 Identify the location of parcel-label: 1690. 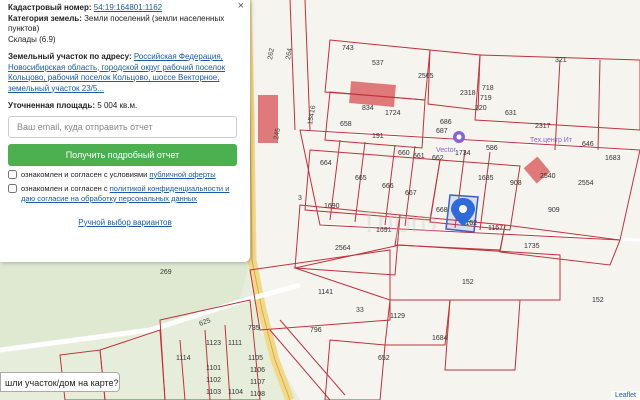
(332, 206).